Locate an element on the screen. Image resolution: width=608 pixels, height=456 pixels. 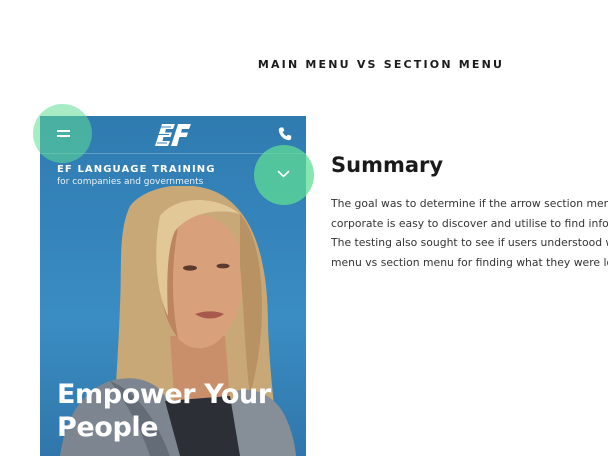
brand-title: EF LANGUAGE TRAINING is located at coordinates (136, 169).